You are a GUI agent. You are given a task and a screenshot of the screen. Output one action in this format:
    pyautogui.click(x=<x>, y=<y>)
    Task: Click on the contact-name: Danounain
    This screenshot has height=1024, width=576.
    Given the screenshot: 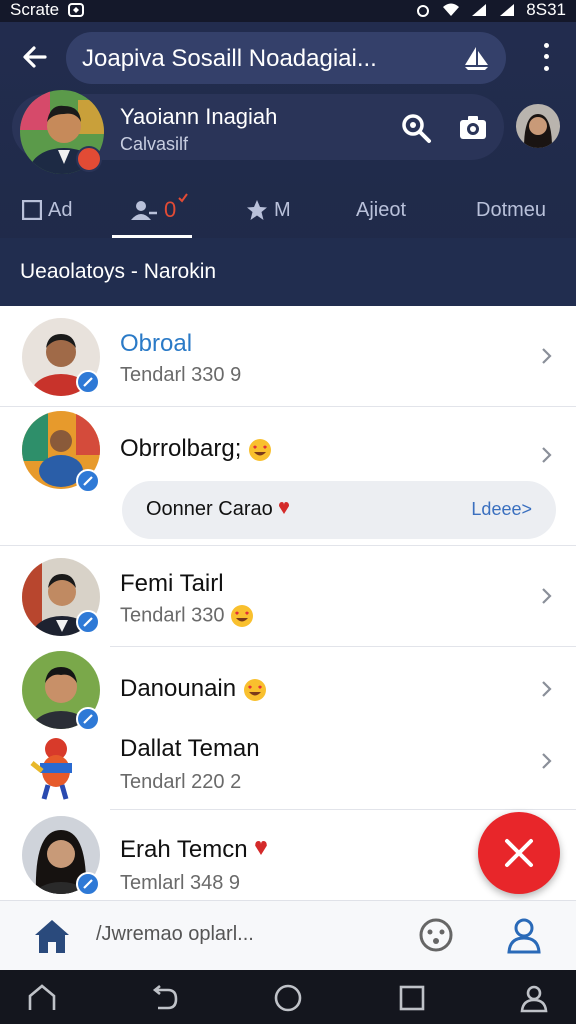 What is the action you would take?
    pyautogui.click(x=193, y=689)
    